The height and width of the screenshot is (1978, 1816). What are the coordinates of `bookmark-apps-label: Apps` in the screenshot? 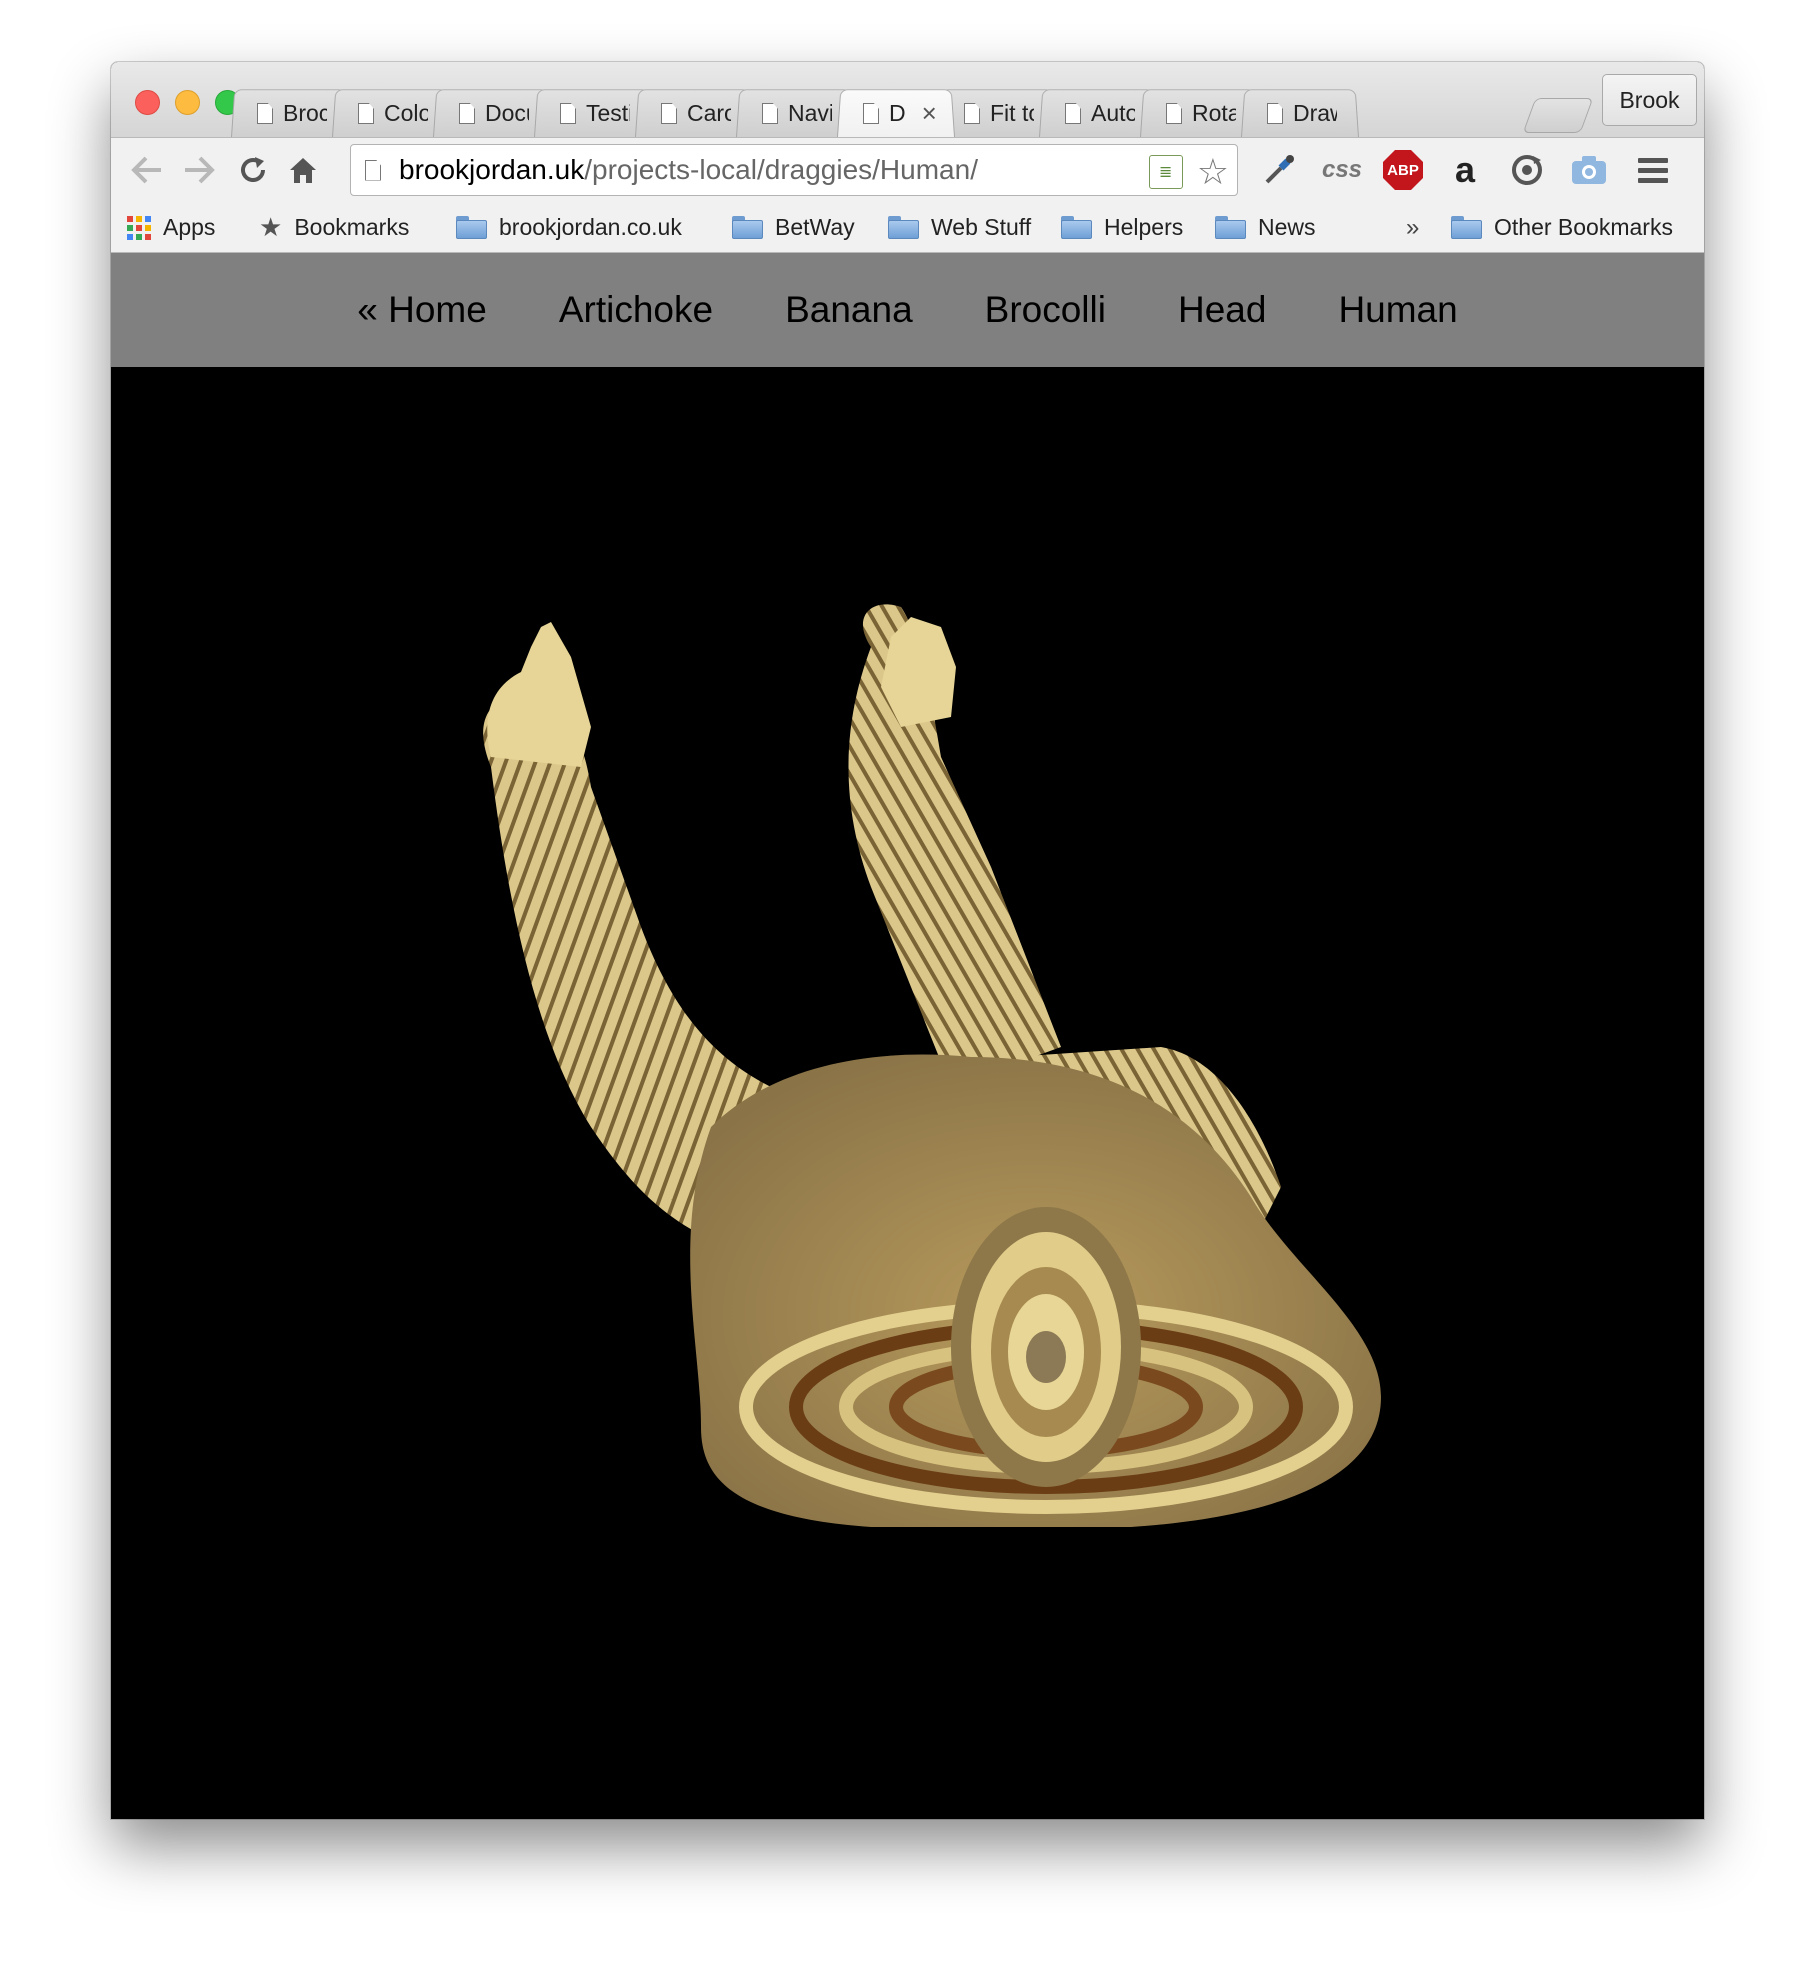 It's located at (189, 227).